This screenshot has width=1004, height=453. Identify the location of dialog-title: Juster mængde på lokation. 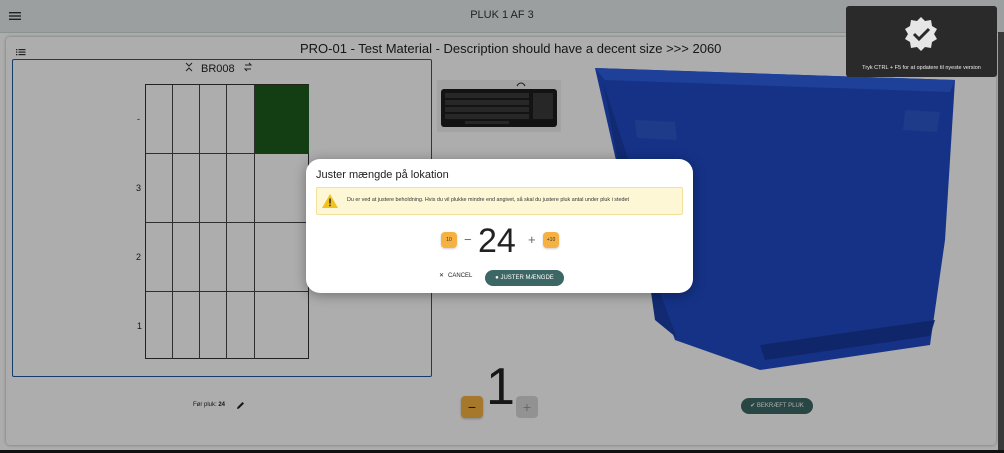
(382, 175).